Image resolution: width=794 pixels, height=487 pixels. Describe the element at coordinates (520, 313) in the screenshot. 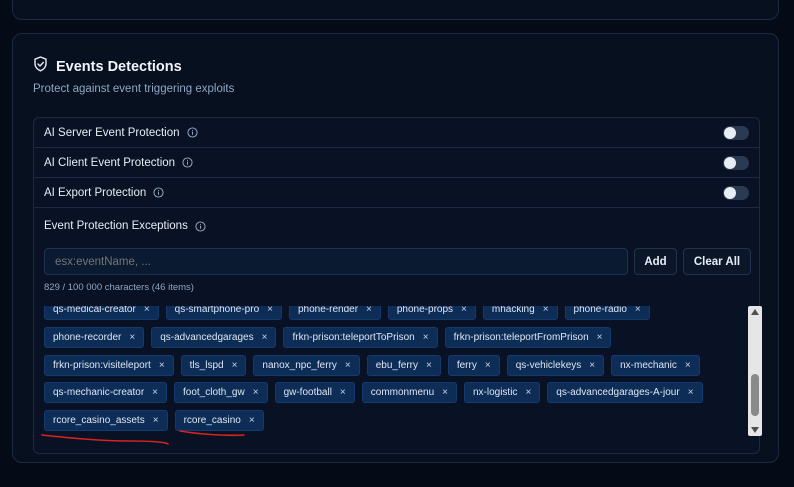

I see `exception-tag: mhacking ×` at that location.